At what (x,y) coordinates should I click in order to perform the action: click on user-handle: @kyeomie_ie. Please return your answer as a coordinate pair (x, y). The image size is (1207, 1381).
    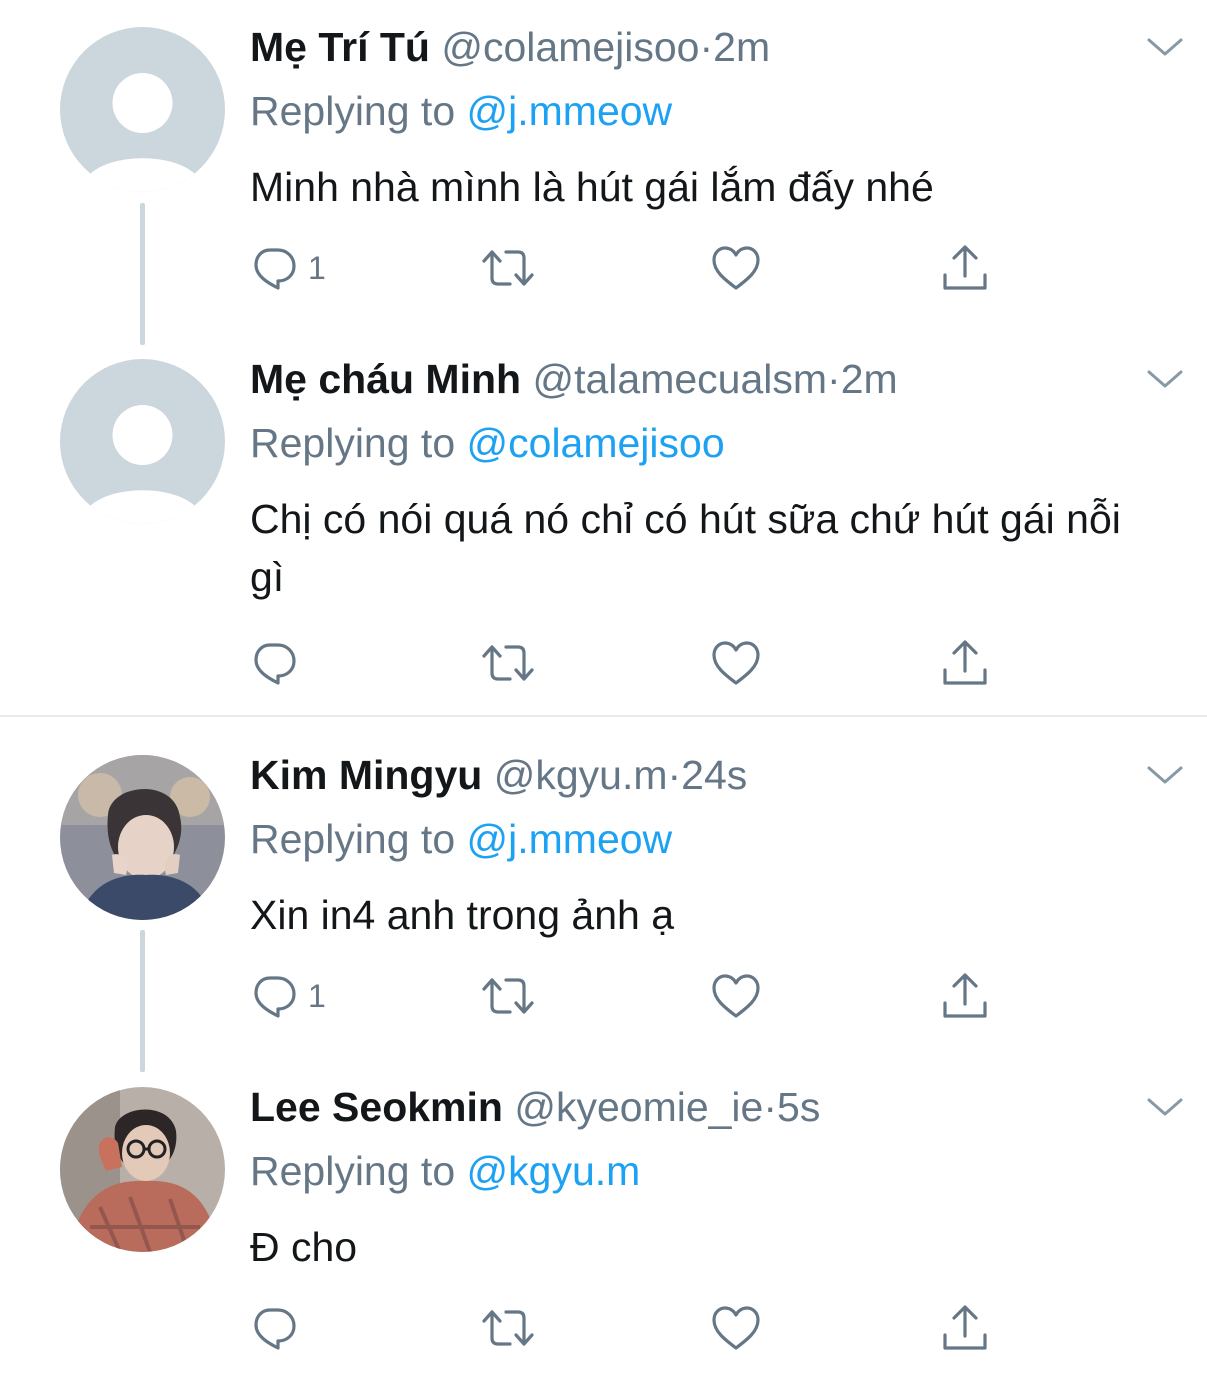
    Looking at the image, I should click on (638, 1107).